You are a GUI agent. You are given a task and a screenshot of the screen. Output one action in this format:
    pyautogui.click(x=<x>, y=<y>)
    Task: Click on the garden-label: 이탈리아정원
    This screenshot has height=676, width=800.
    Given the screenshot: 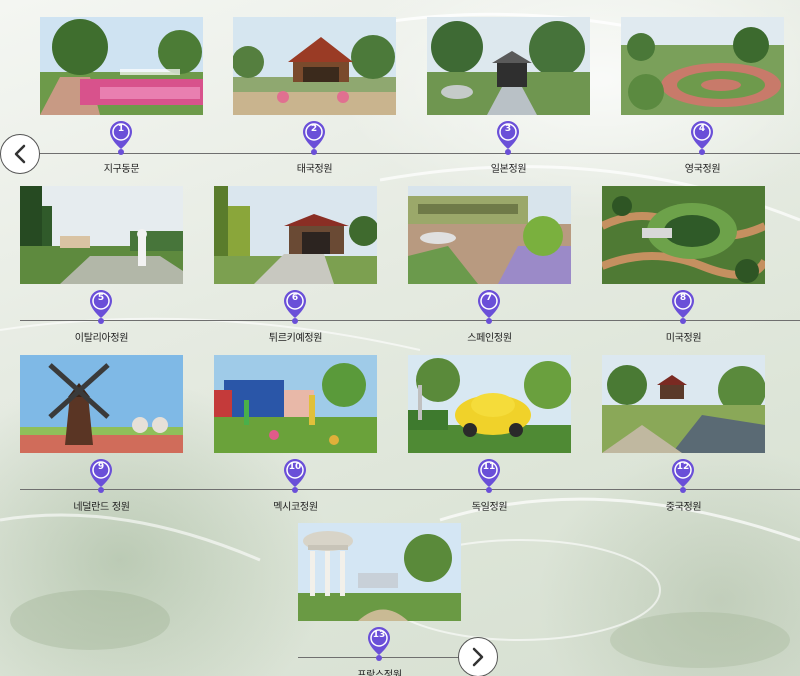 What is the action you would take?
    pyautogui.click(x=101, y=338)
    